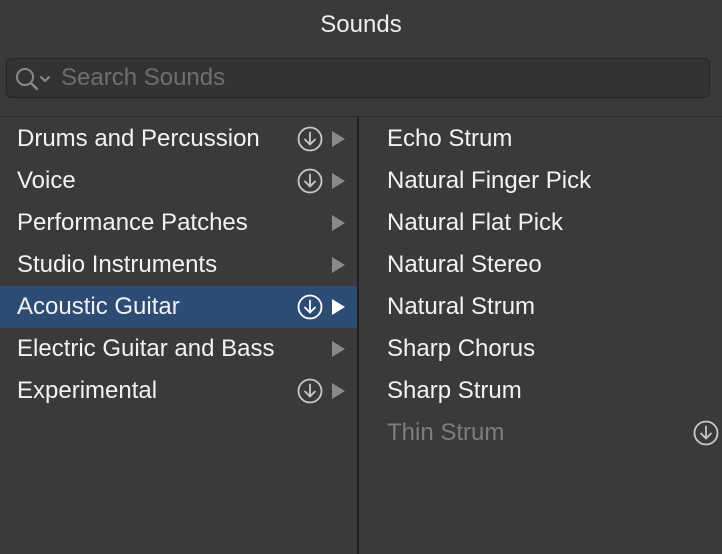 The image size is (722, 554). Describe the element at coordinates (87, 390) in the screenshot. I see `category-label: Experimental` at that location.